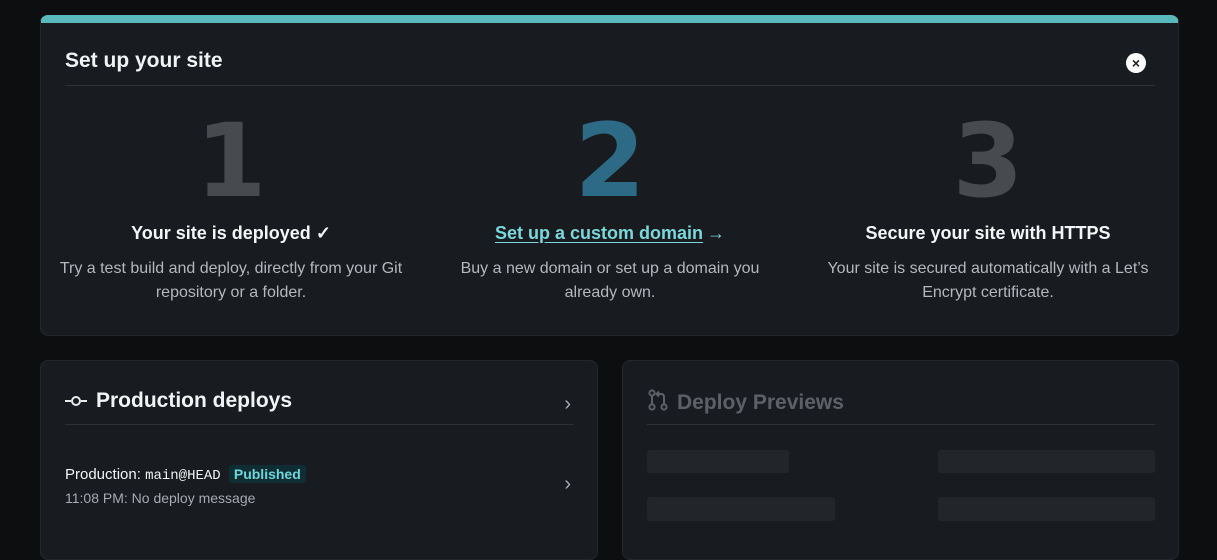 The image size is (1217, 560). I want to click on deploy-meta: 11:08 PM: No deploy message, so click(160, 498).